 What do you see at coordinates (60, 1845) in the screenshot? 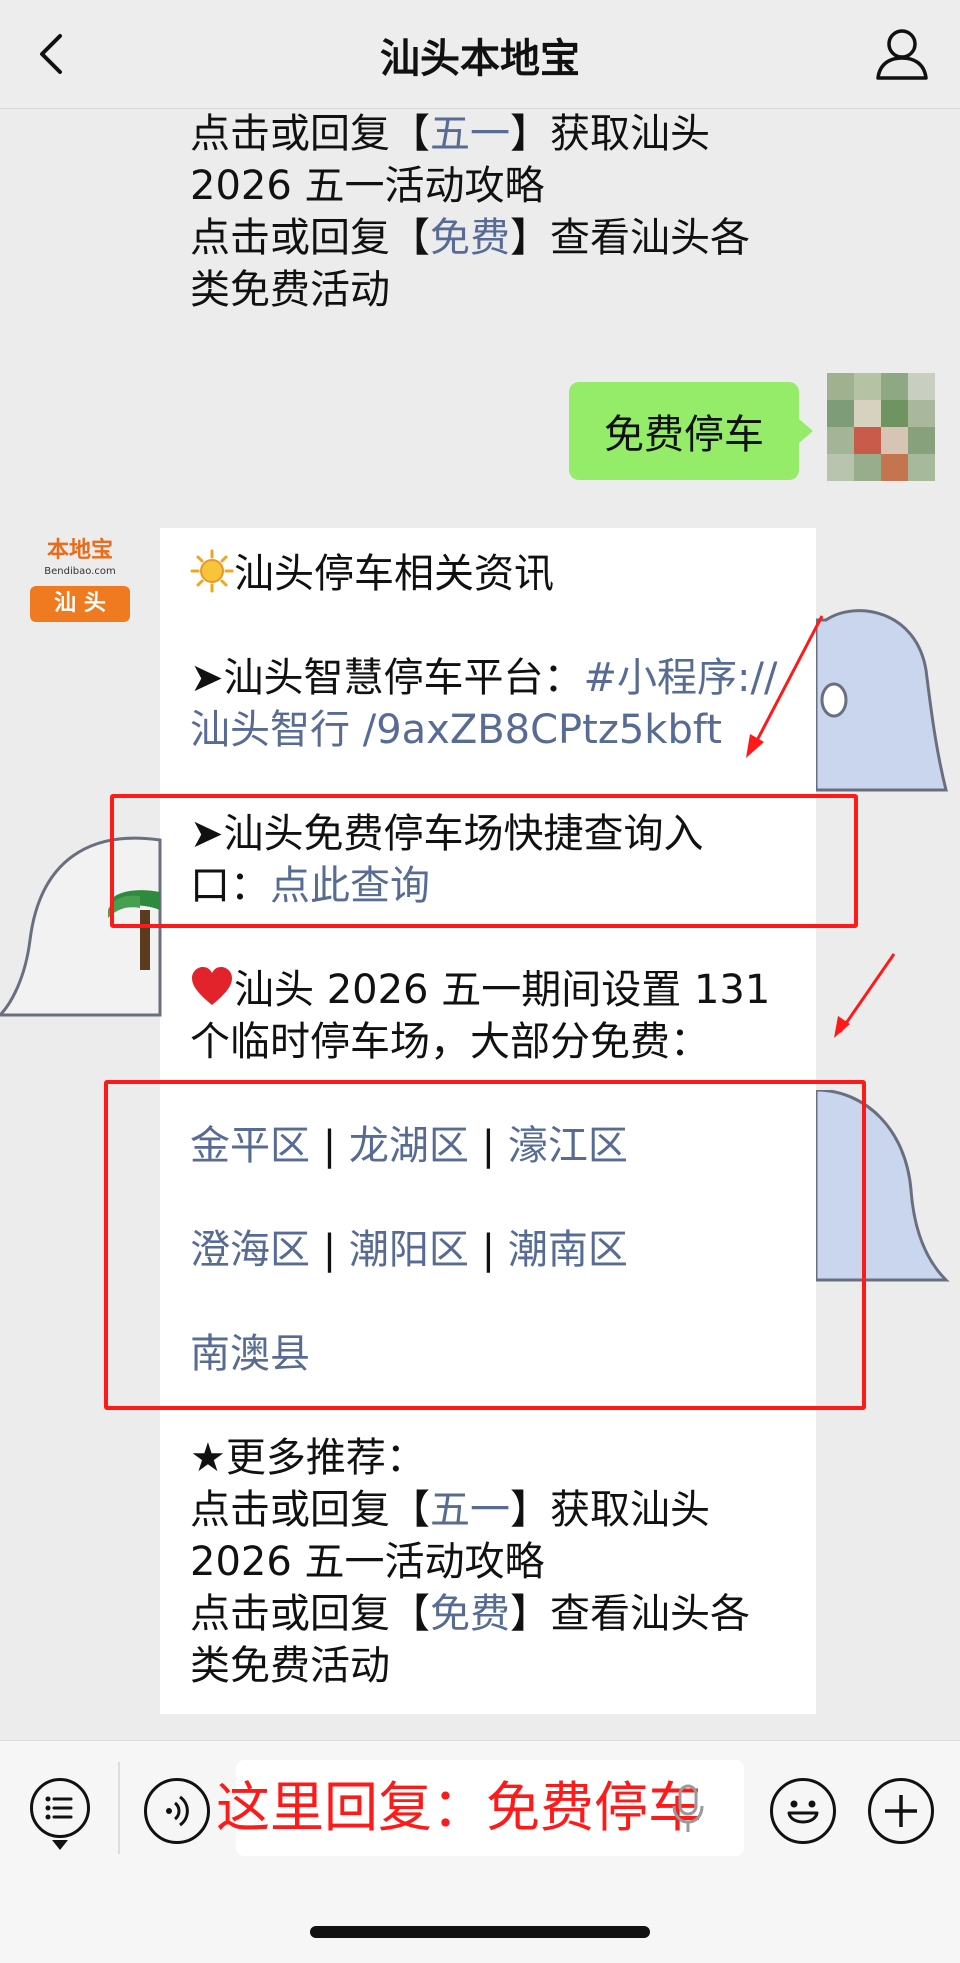
I see `chevron-down-icon` at bounding box center [60, 1845].